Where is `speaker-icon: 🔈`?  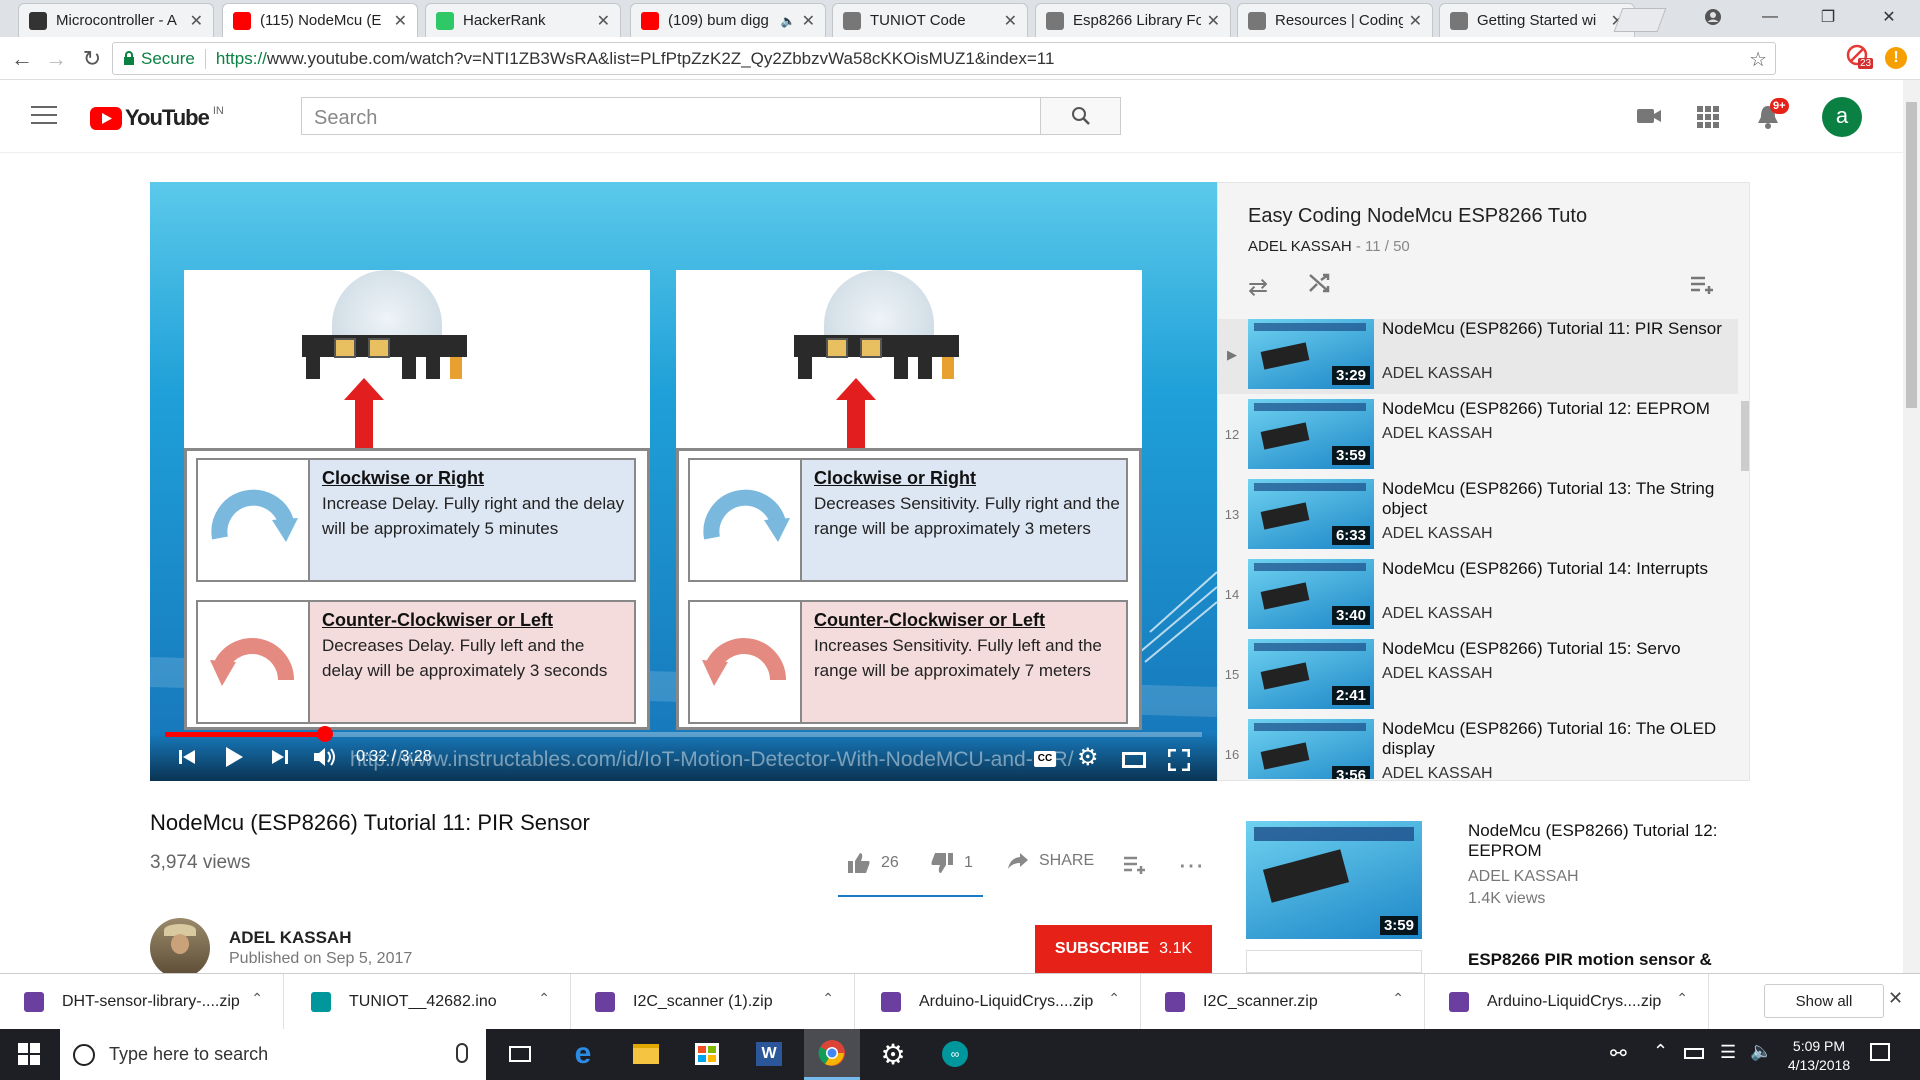 speaker-icon: 🔈 is located at coordinates (1761, 1051).